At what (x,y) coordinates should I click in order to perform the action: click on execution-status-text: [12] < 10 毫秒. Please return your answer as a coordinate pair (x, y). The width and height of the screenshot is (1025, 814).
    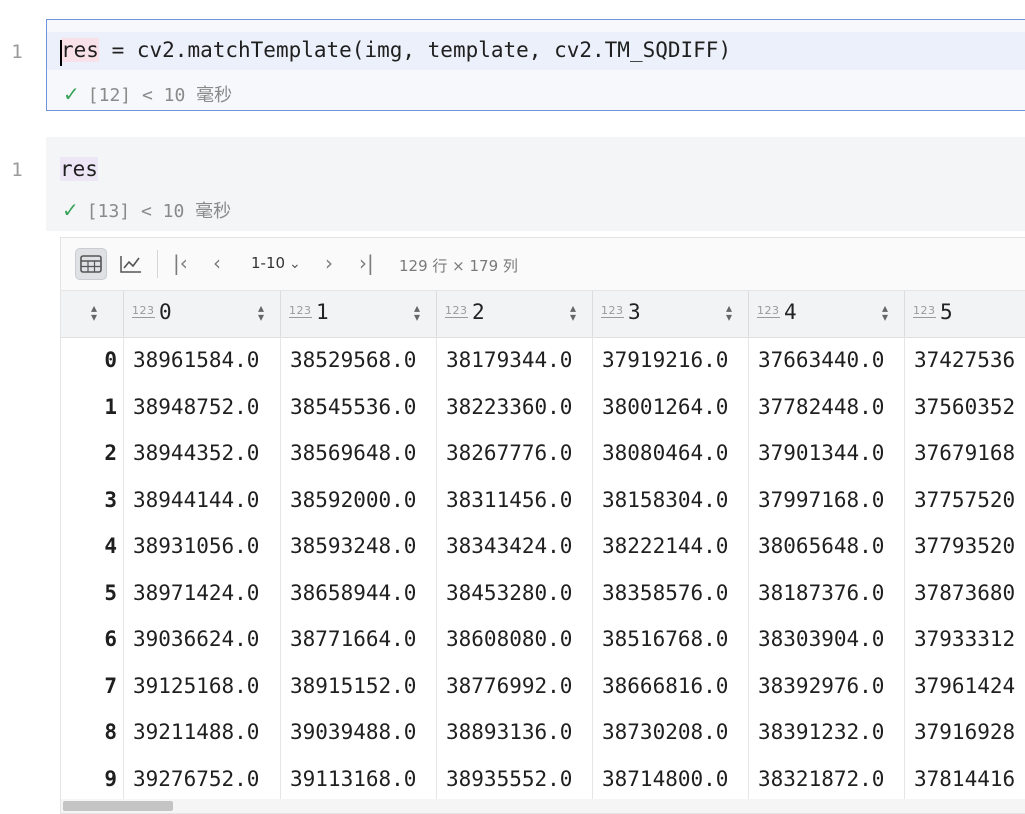
    Looking at the image, I should click on (160, 95).